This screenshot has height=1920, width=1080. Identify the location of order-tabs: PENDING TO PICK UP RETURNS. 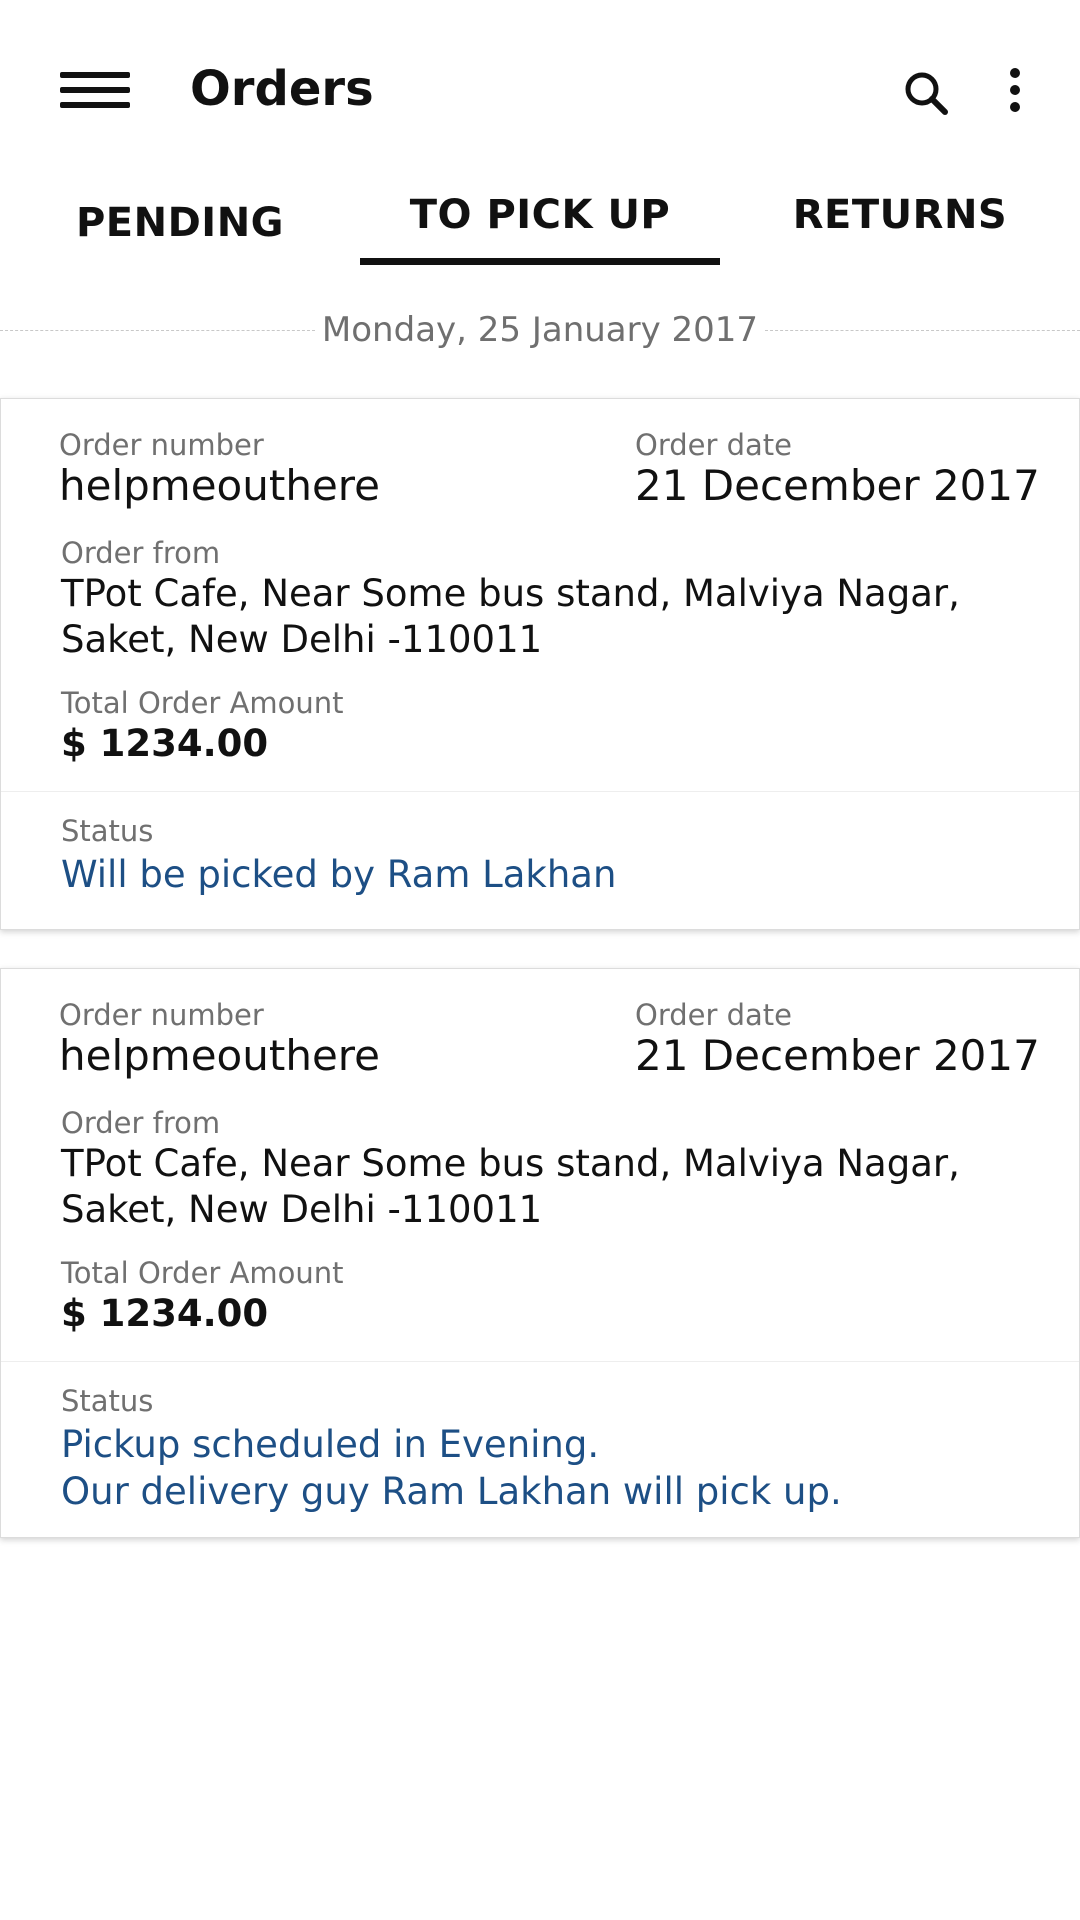
(540, 225).